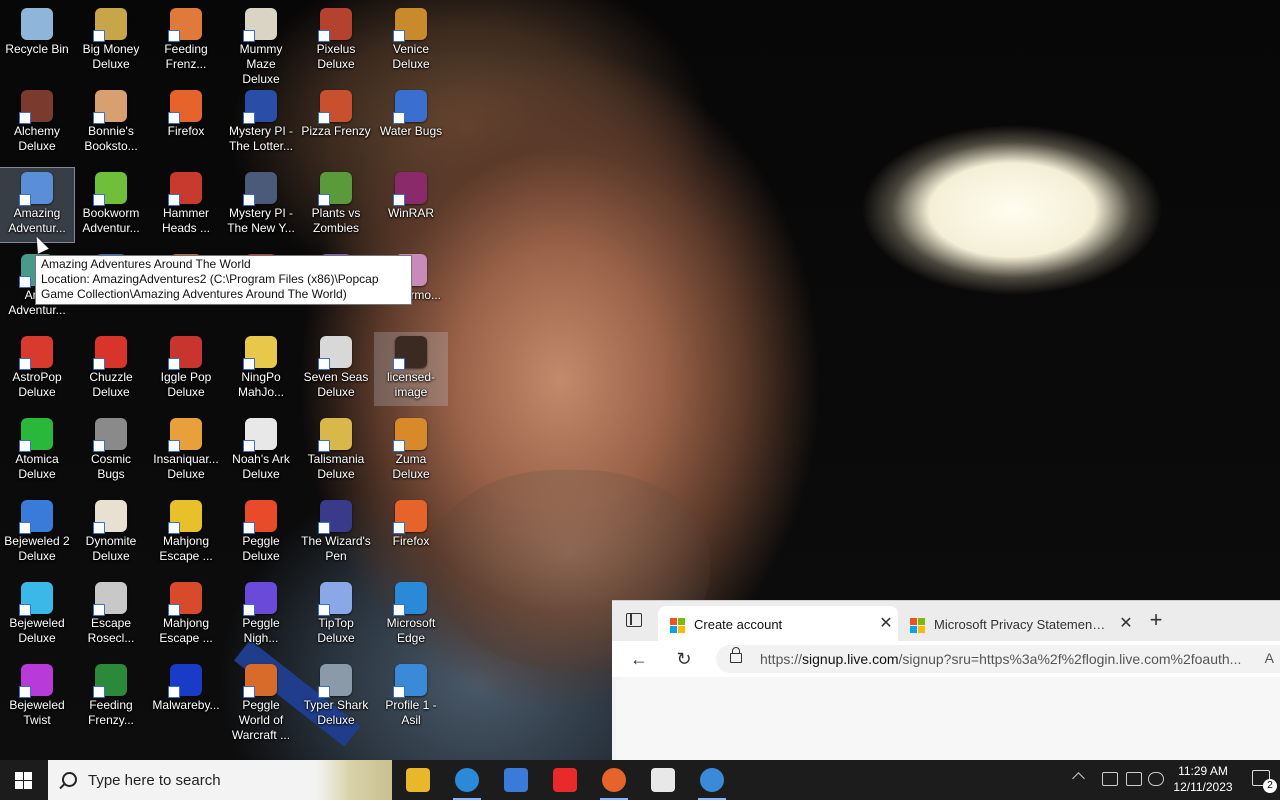 The image size is (1280, 800). What do you see at coordinates (336, 533) in the screenshot?
I see `desktop-icon: The Wizard's Pen` at bounding box center [336, 533].